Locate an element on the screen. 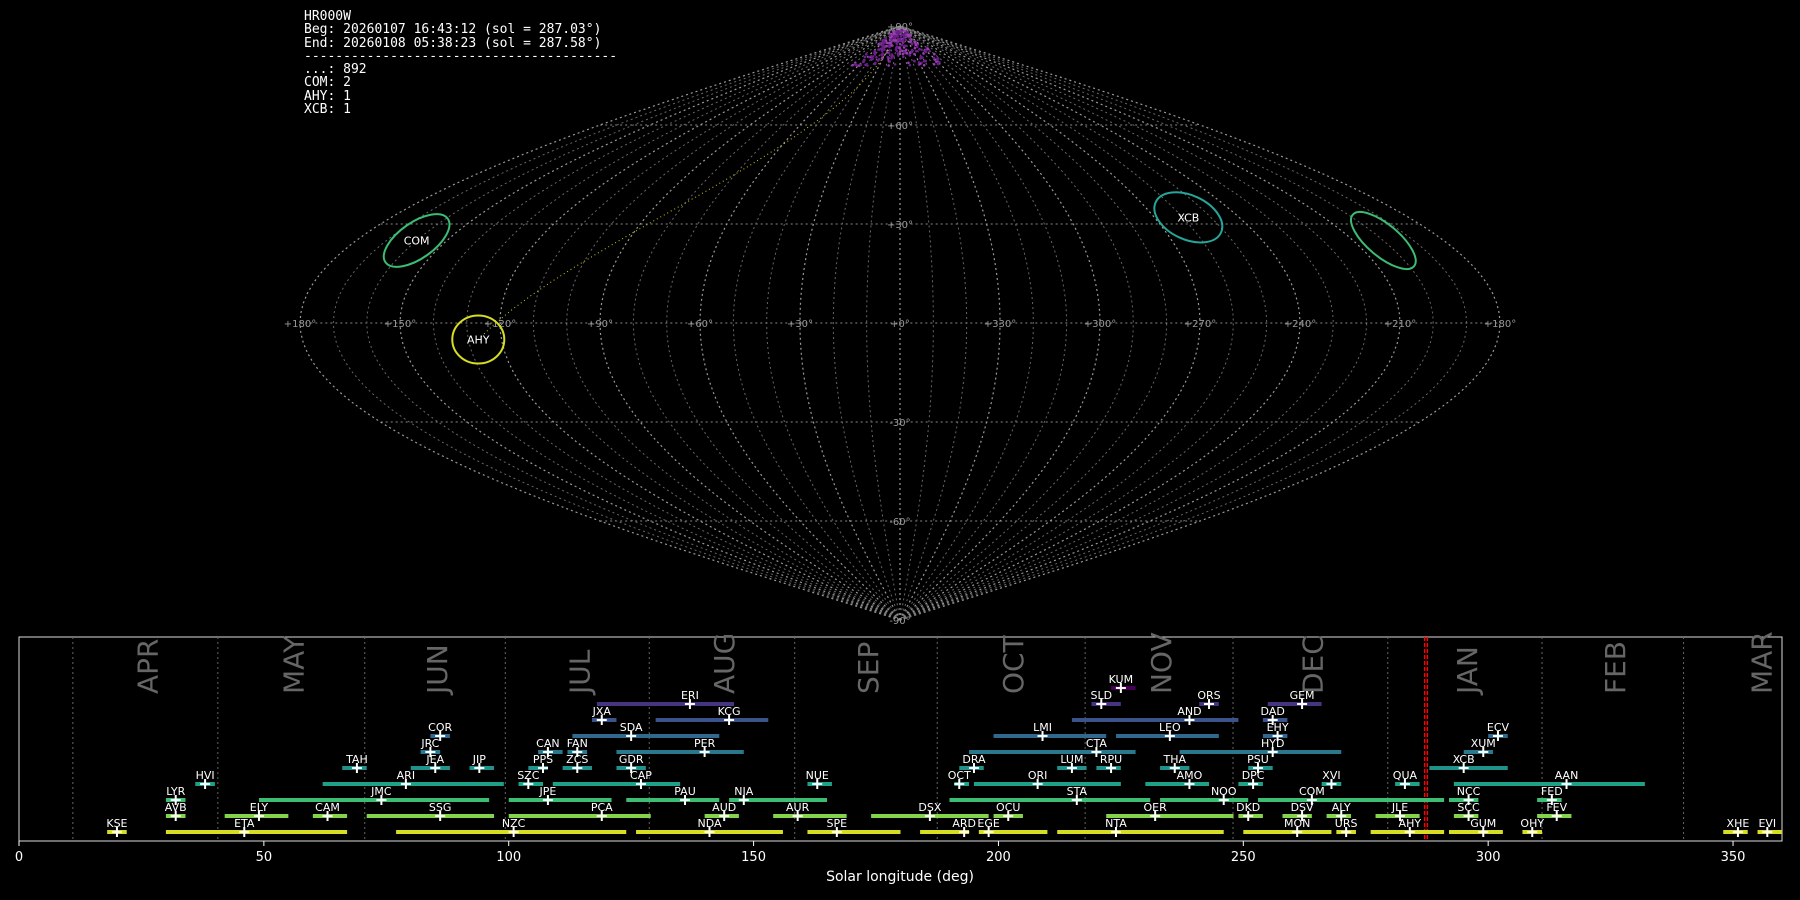 The height and width of the screenshot is (900, 1800). month-label: APR is located at coordinates (147, 667).